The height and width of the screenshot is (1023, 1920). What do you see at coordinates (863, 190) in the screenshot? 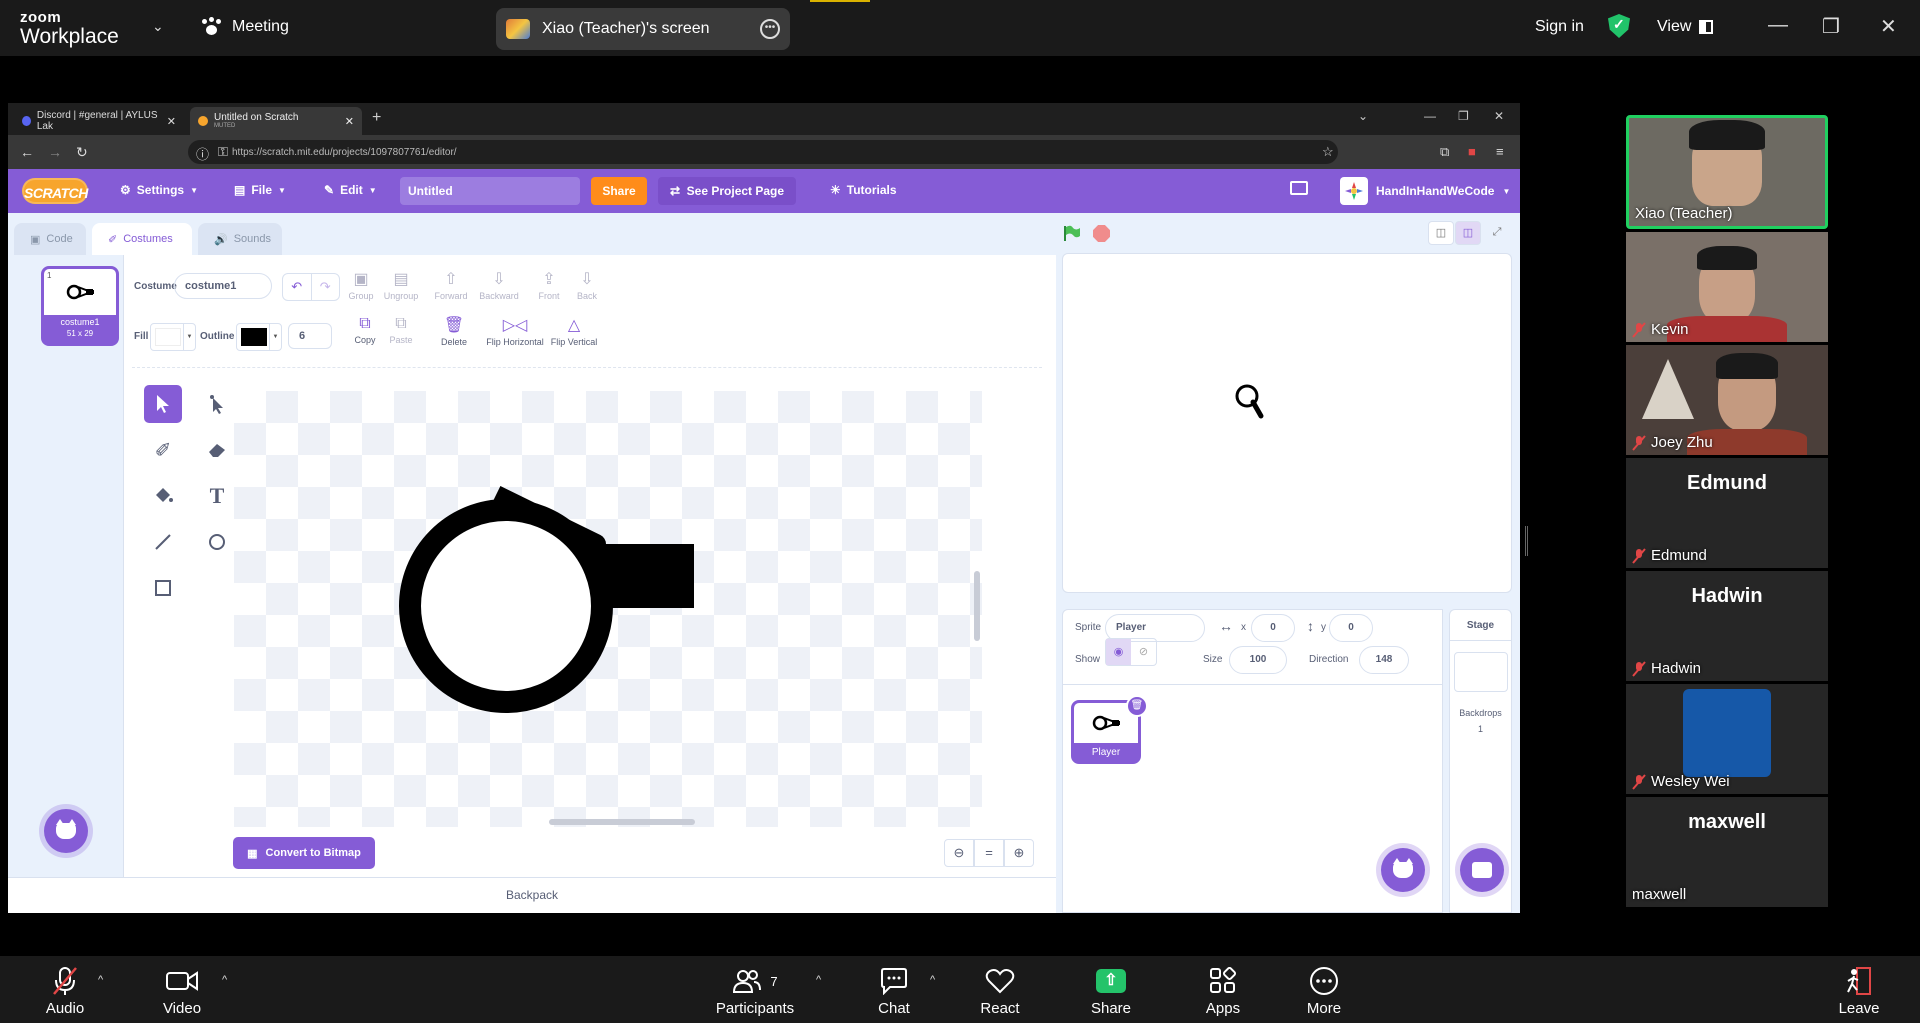
I see `tutorials-button: ☀ Tutorials` at bounding box center [863, 190].